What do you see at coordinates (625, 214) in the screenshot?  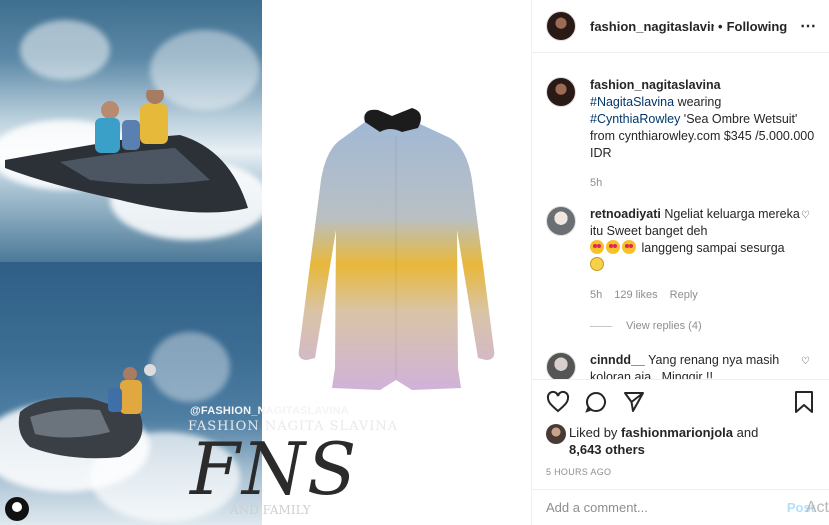 I see `comment-username: retnoadiyati` at bounding box center [625, 214].